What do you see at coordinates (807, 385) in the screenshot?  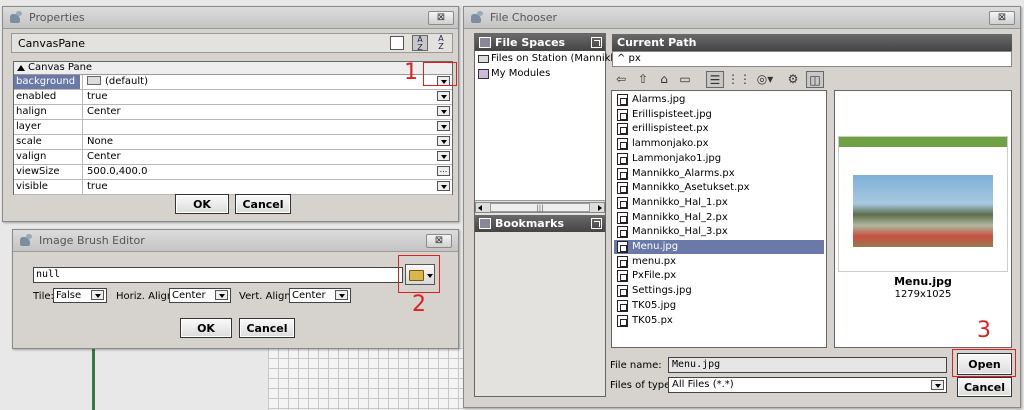 I see `file-type-select: All Files (*.*)` at bounding box center [807, 385].